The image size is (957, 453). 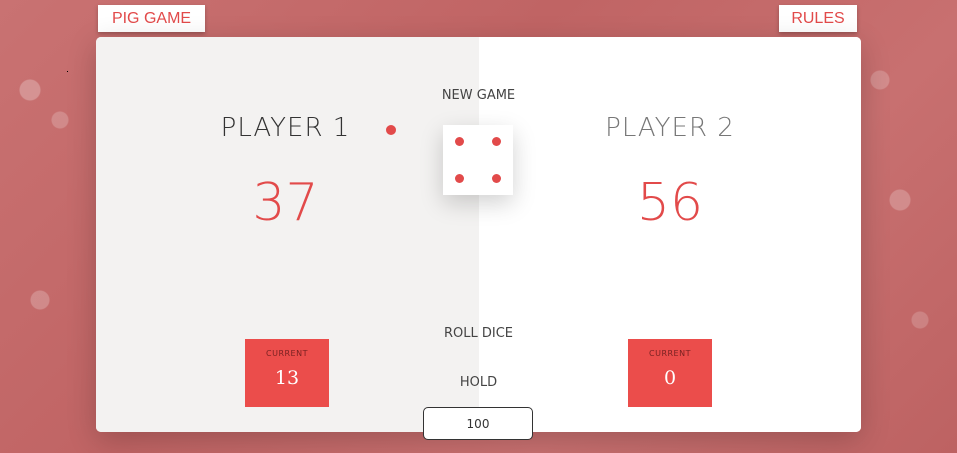 I want to click on player-1-score: 37, so click(x=285, y=203).